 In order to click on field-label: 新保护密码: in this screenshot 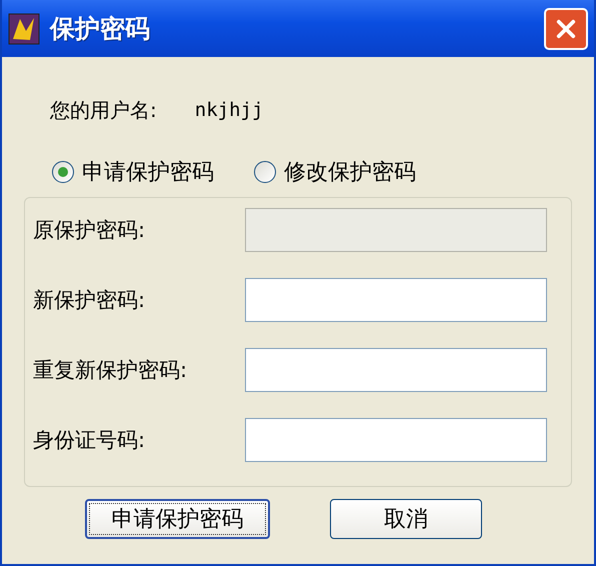, I will do `click(89, 300)`.